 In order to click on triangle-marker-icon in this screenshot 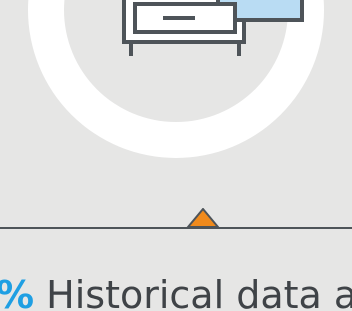, I will do `click(203, 218)`.